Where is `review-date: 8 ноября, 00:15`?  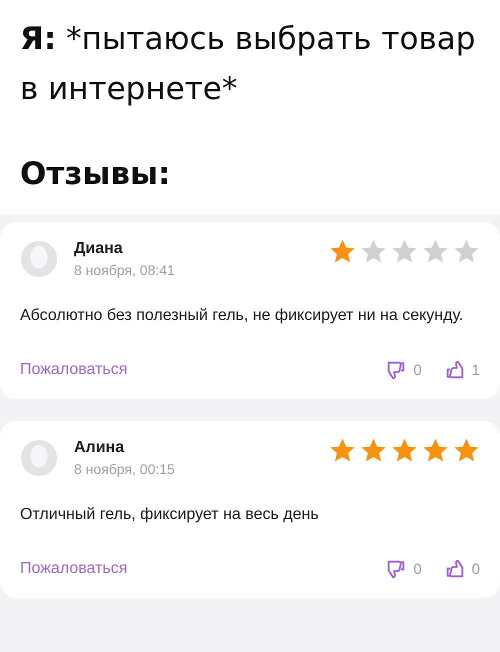
review-date: 8 ноября, 00:15 is located at coordinates (125, 469).